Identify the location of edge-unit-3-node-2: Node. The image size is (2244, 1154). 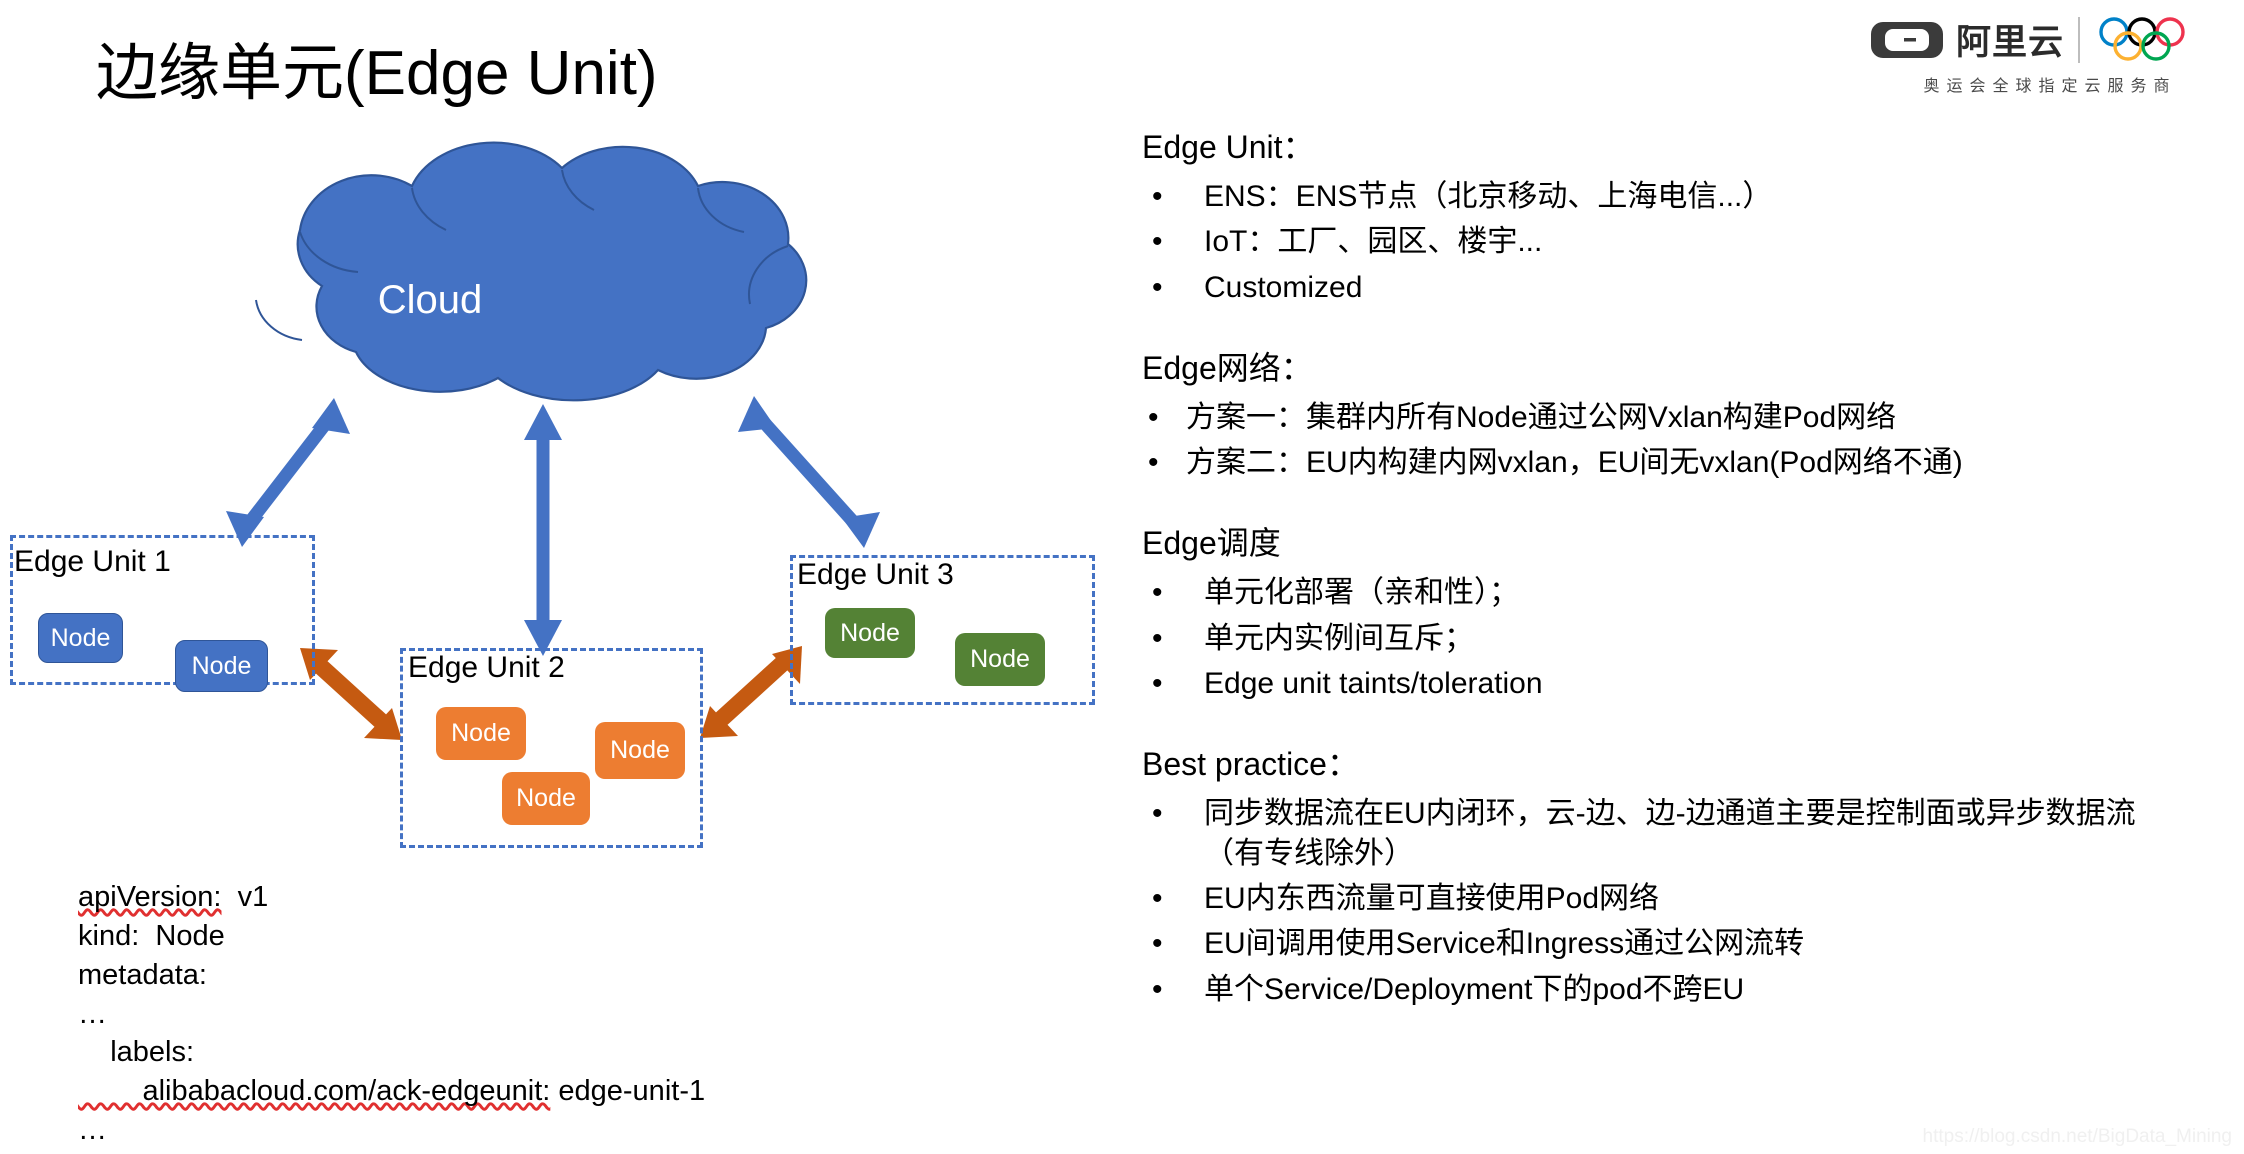
(1000, 659).